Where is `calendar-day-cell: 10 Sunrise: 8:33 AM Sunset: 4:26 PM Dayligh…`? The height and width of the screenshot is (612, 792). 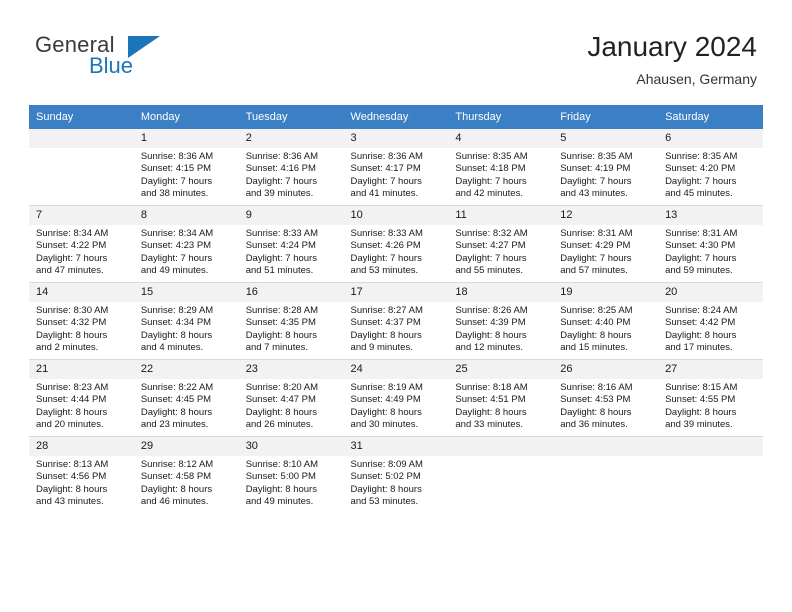 calendar-day-cell: 10 Sunrise: 8:33 AM Sunset: 4:26 PM Dayligh… is located at coordinates (396, 244).